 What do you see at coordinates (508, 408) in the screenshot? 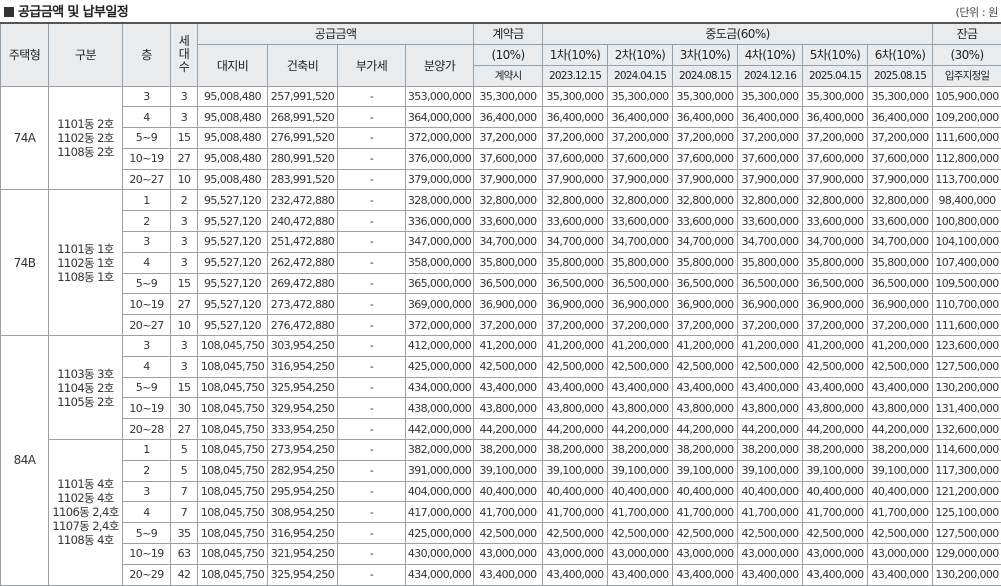
I see `contract-cell: 43,800,000` at bounding box center [508, 408].